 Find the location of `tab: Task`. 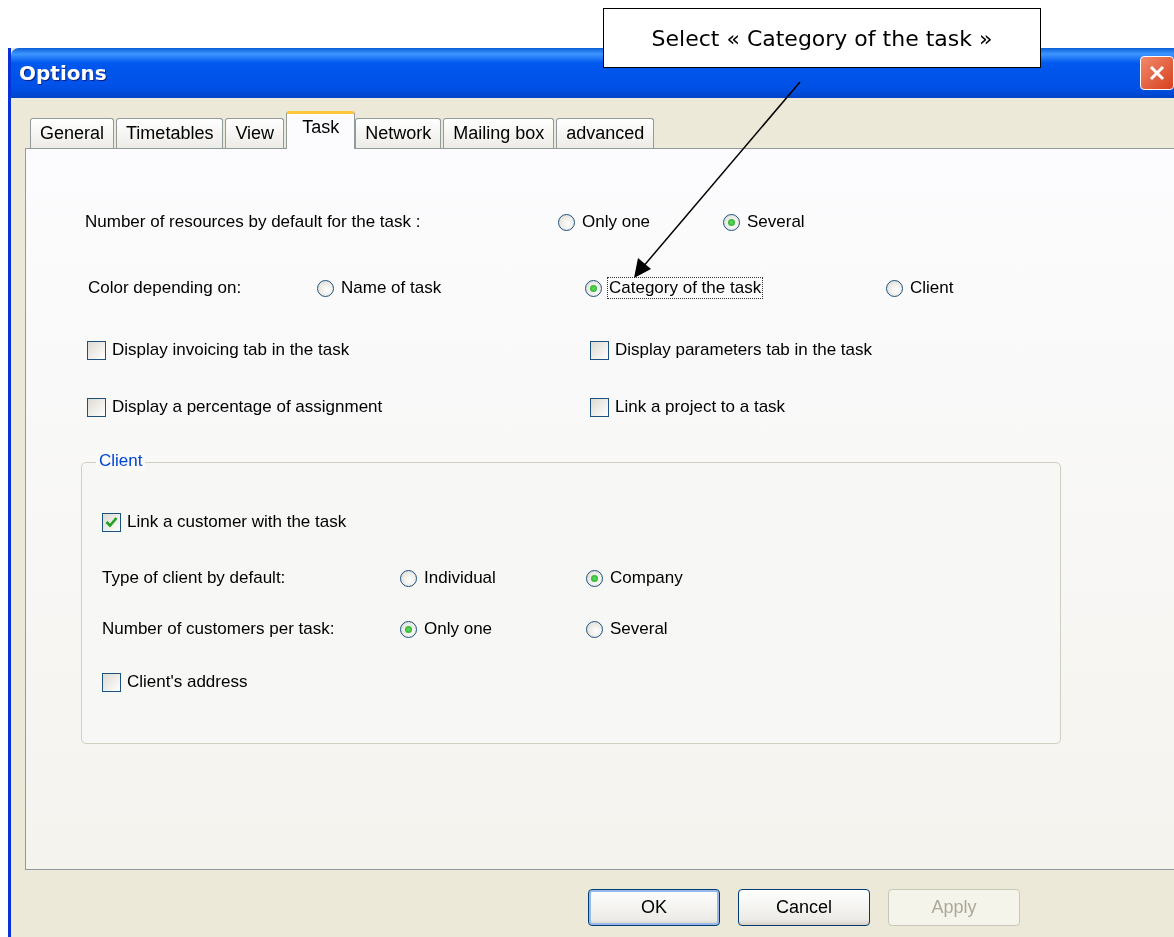

tab: Task is located at coordinates (321, 130).